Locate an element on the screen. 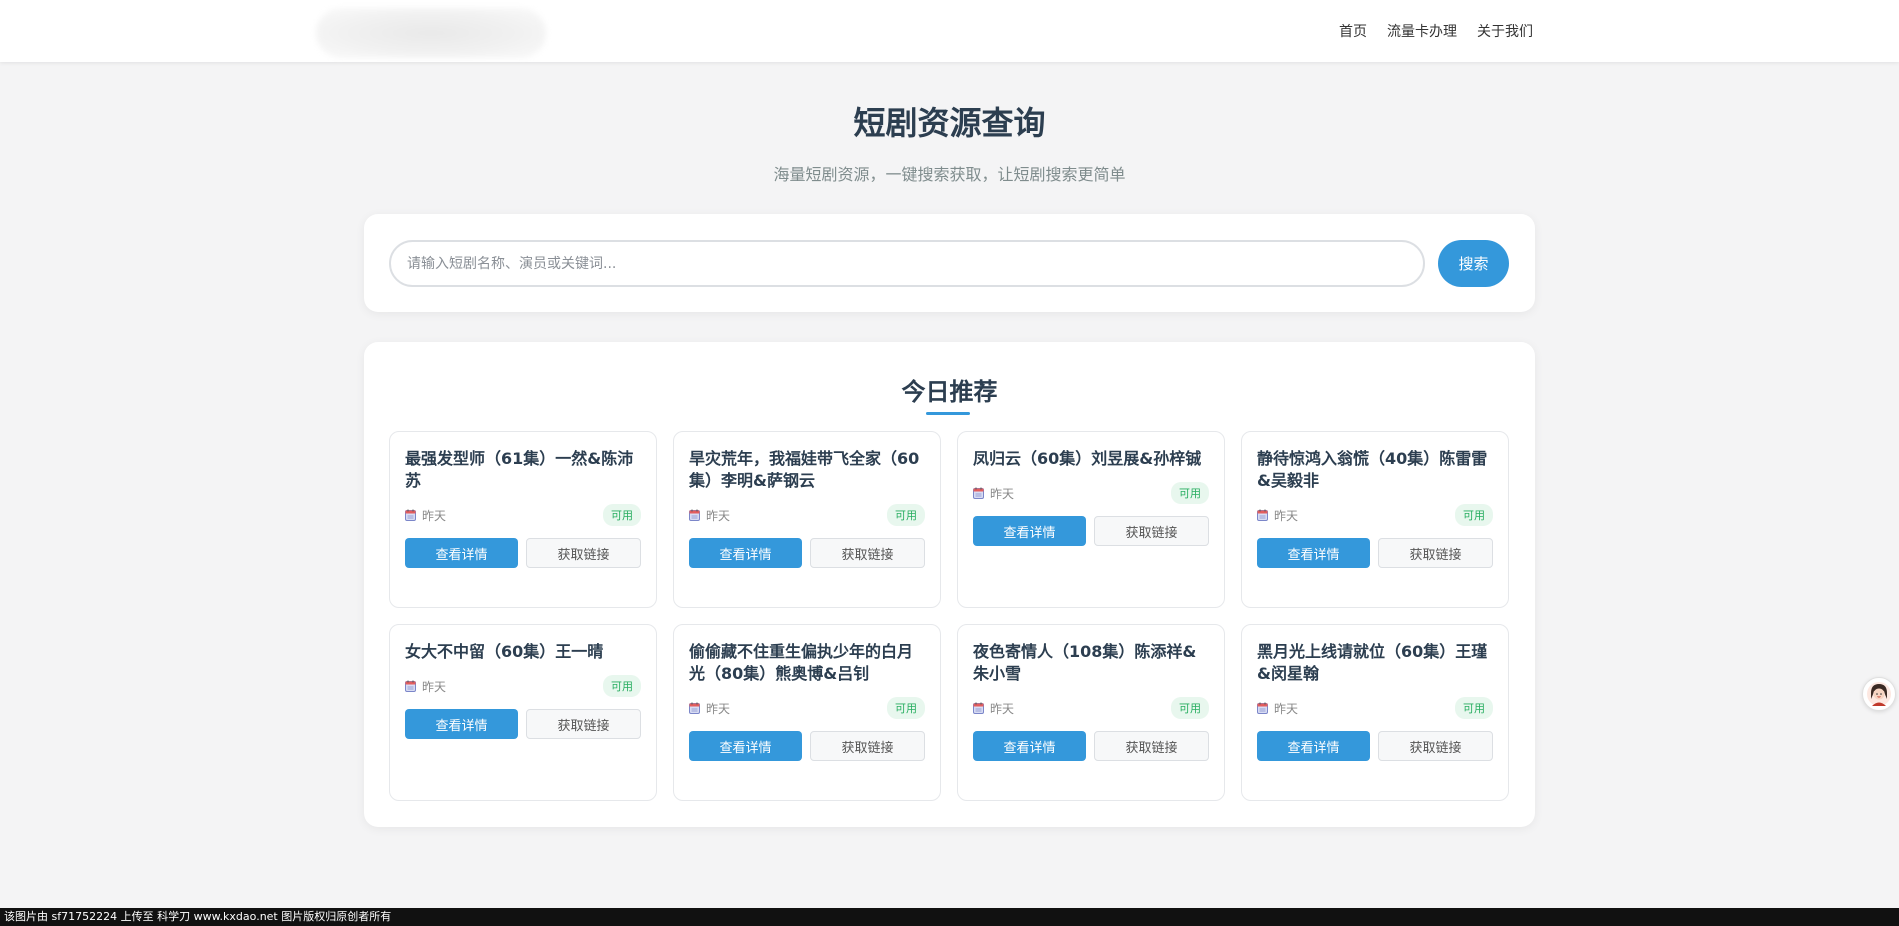 Image resolution: width=1899 pixels, height=926 pixels. avatar-icon is located at coordinates (1879, 694).